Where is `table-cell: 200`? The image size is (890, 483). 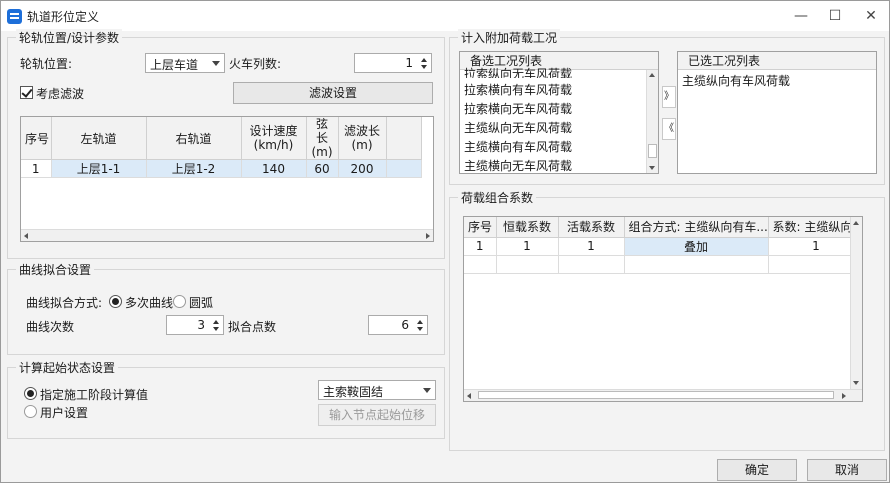
table-cell: 200 is located at coordinates (362, 168).